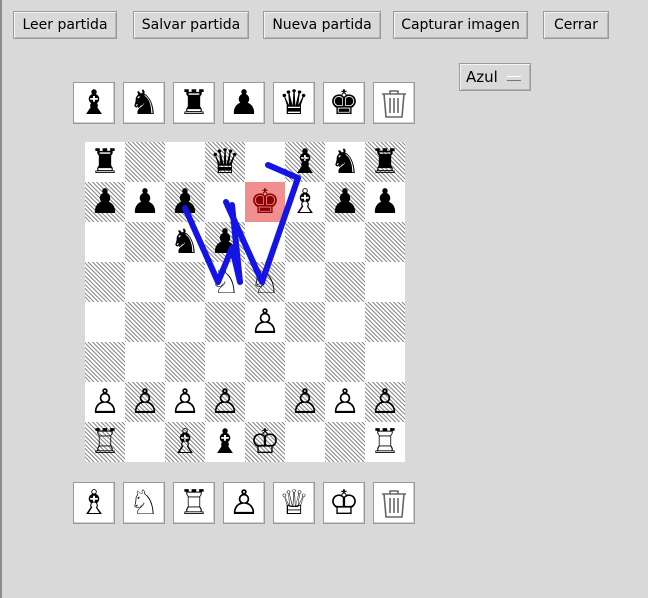  I want to click on square-c6-black-knight: ♞, so click(185, 242).